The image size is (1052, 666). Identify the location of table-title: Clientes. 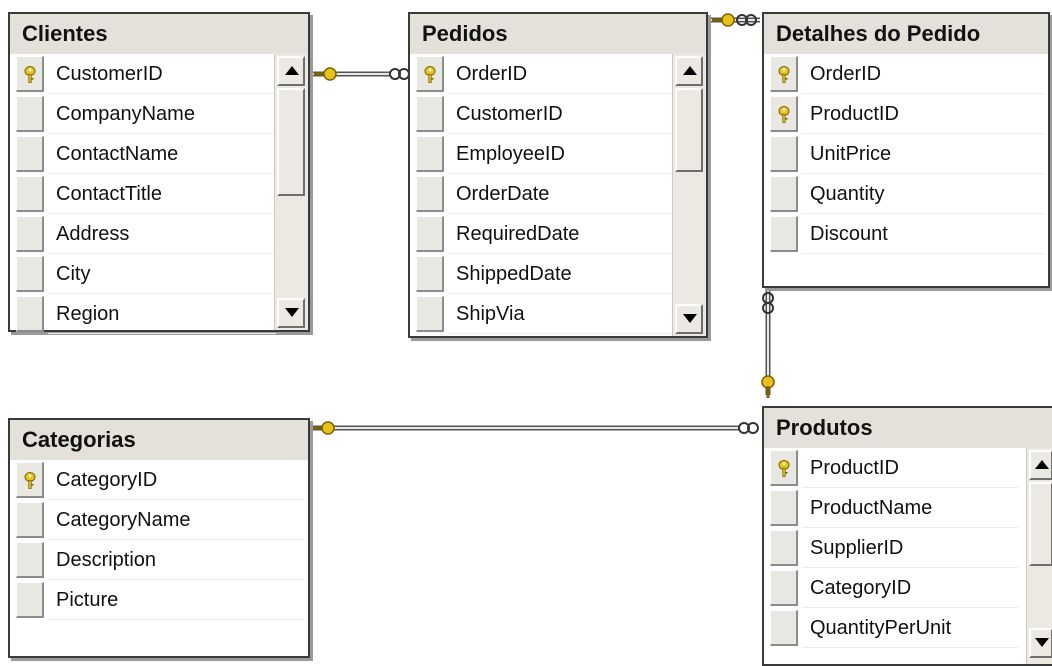
(159, 34).